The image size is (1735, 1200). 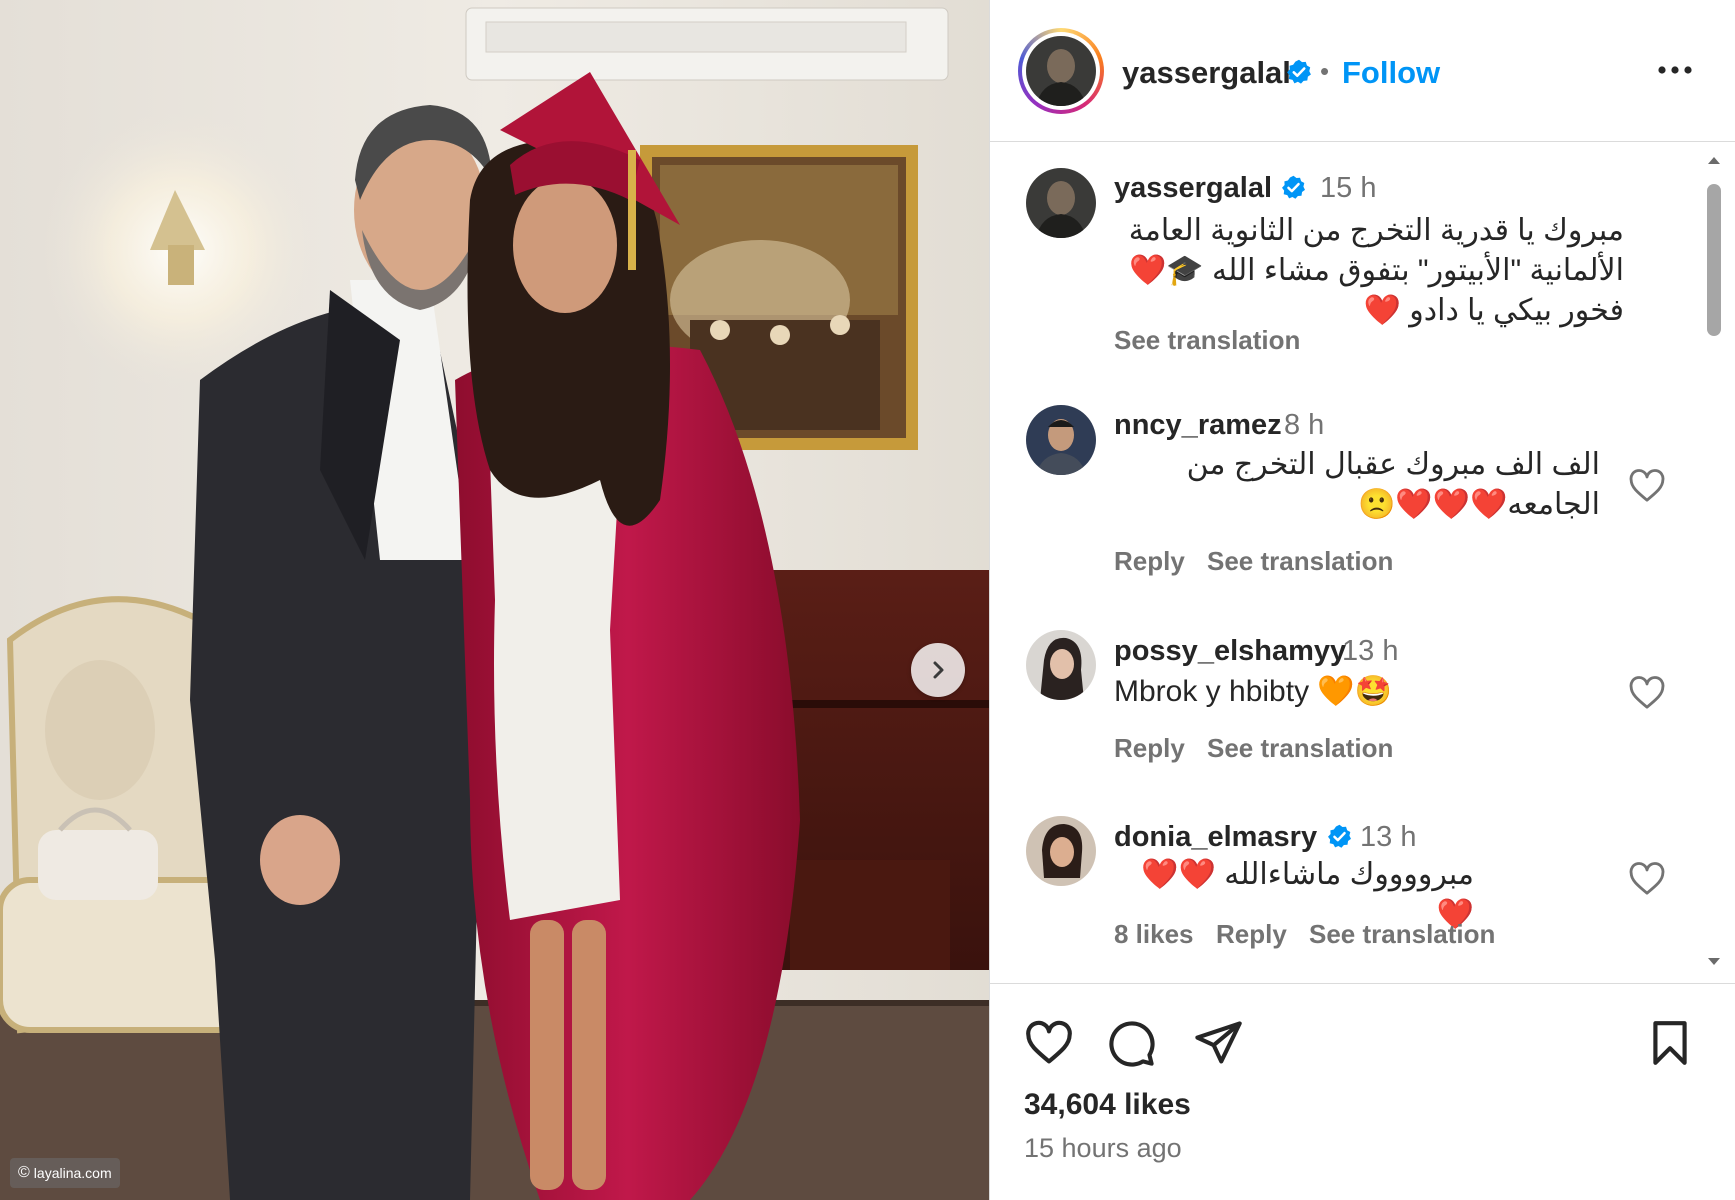 I want to click on comment-icon, so click(x=1132, y=1044).